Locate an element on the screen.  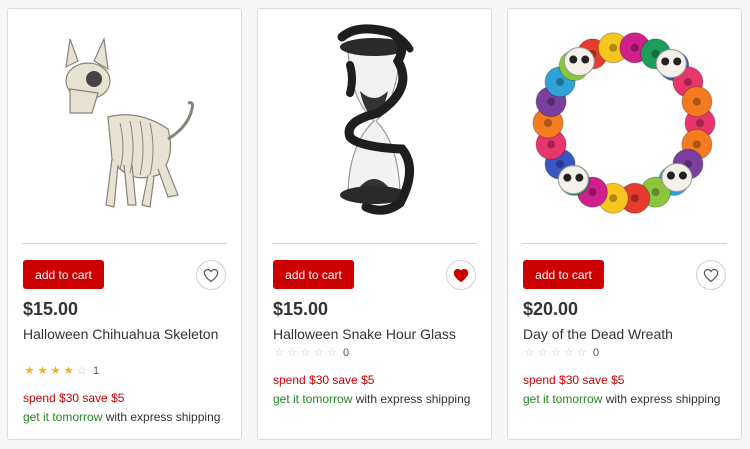
star-rating: ★ ★ ★ ★ ☆ is located at coordinates (55, 370).